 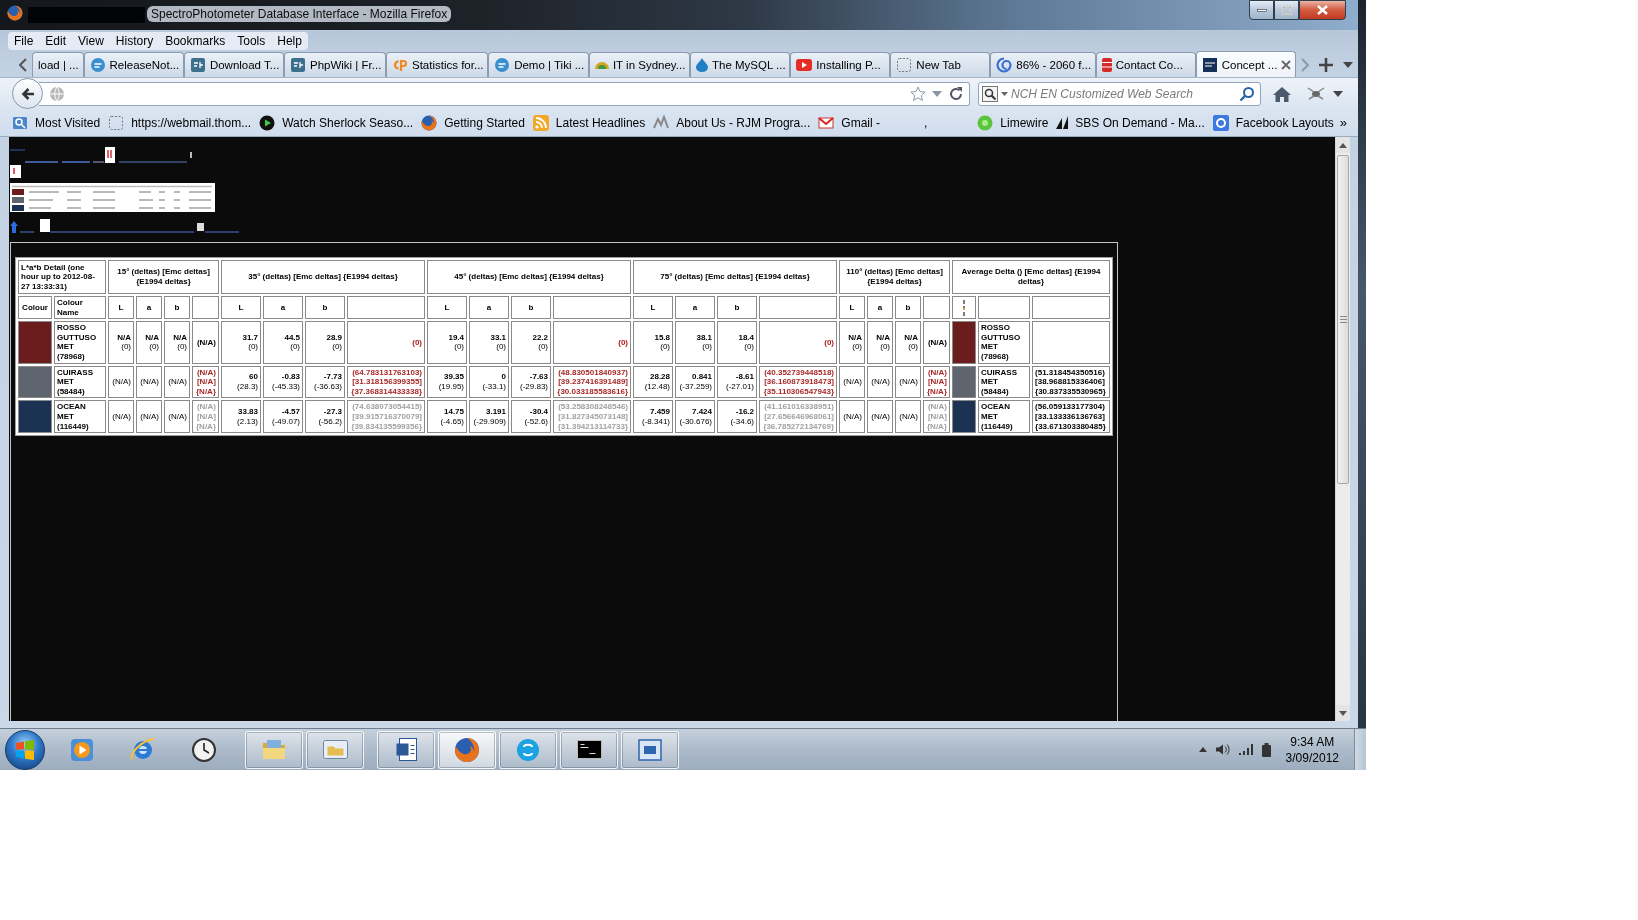 What do you see at coordinates (1004, 417) in the screenshot?
I see `table-cell: OCEAN MET (116449)` at bounding box center [1004, 417].